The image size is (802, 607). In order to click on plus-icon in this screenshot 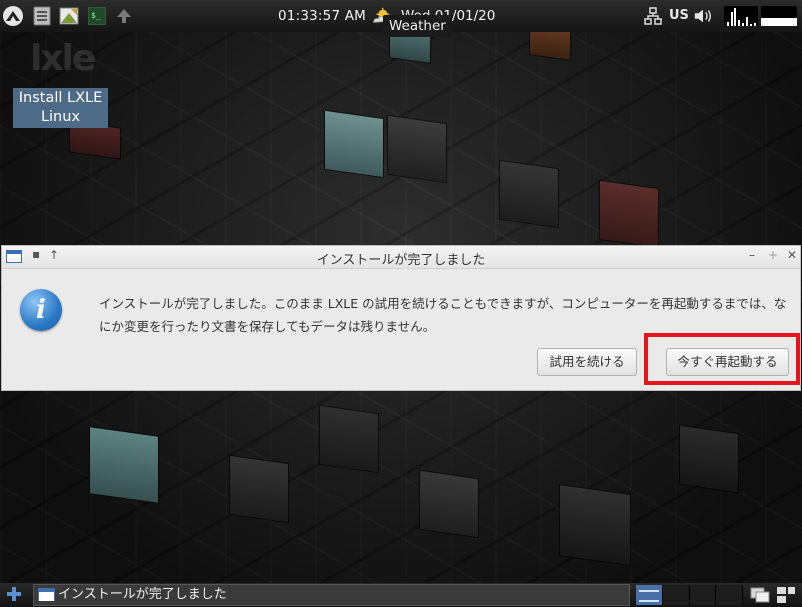, I will do `click(14, 594)`.